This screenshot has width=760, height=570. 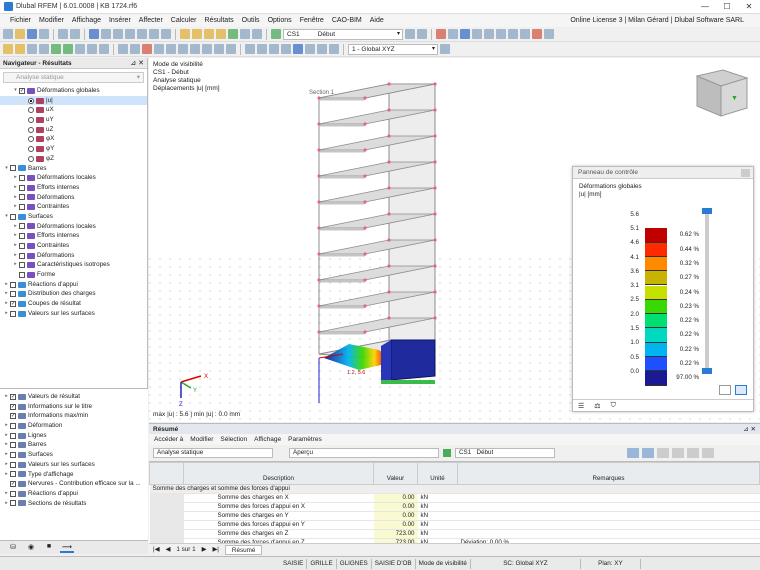 I want to click on summary-sort-icon, so click(x=648, y=452).